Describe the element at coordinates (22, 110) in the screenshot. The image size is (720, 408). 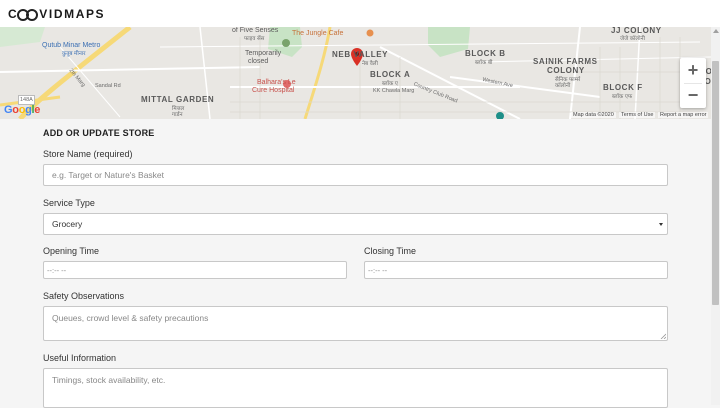
I see `google-logo: Google` at that location.